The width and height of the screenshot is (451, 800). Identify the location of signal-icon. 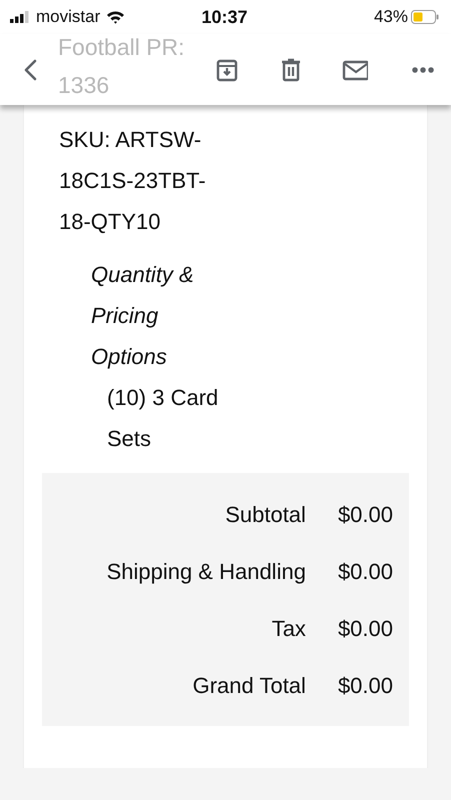
(20, 17).